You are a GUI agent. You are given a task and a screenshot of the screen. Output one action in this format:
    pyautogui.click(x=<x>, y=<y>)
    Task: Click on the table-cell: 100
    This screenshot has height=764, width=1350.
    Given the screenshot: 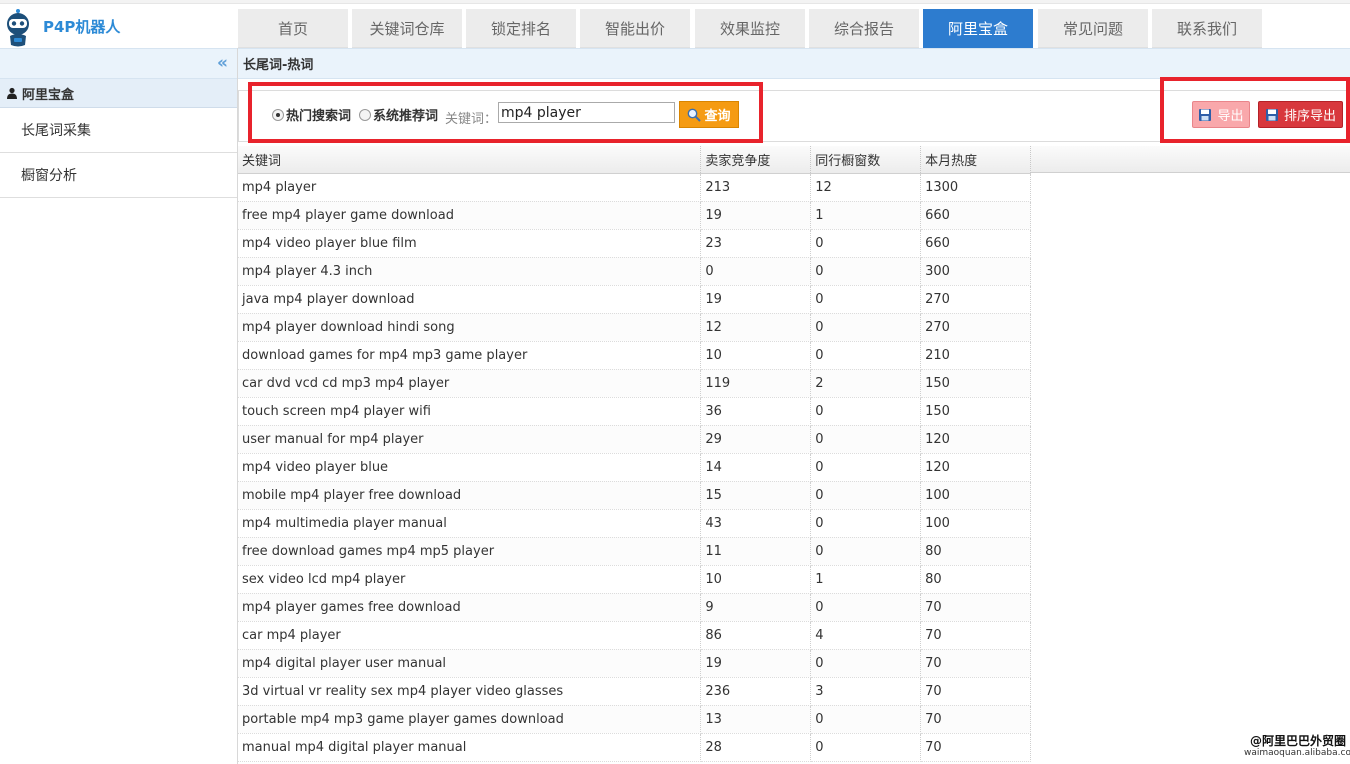 What is the action you would take?
    pyautogui.click(x=975, y=495)
    